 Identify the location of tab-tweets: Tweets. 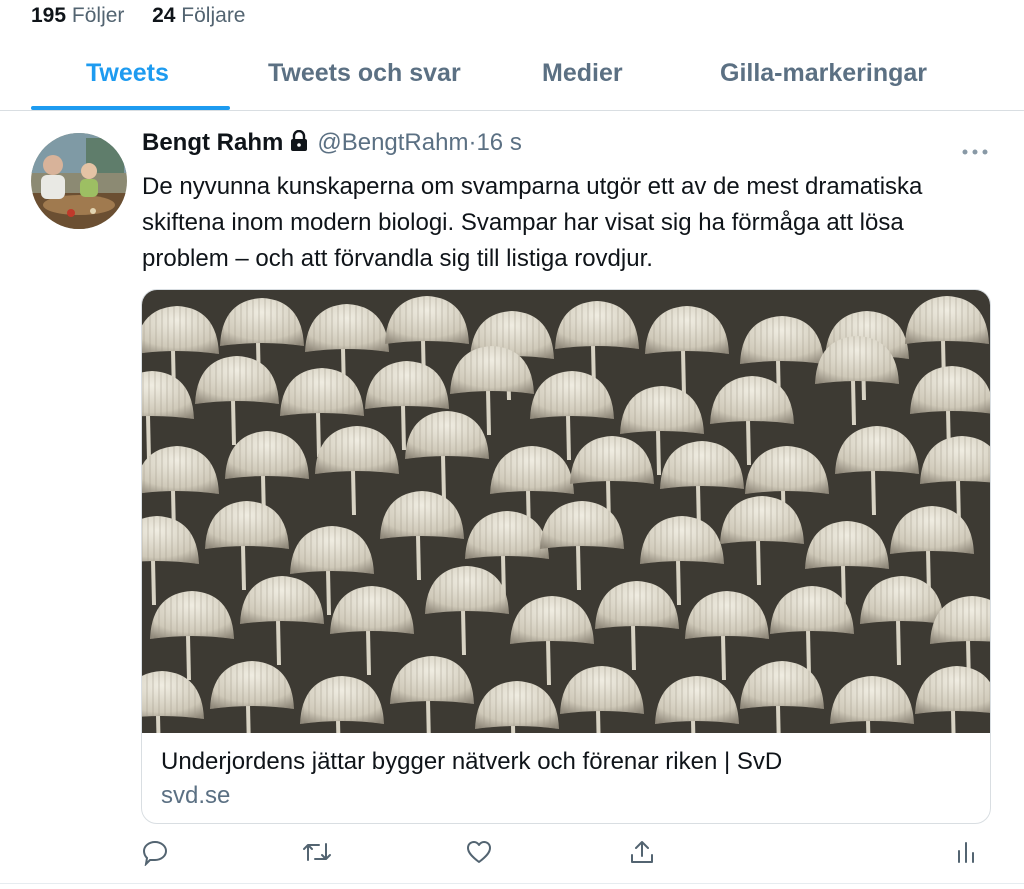
(127, 73).